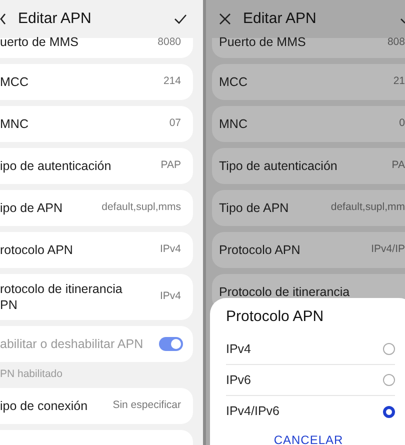  Describe the element at coordinates (96, 250) in the screenshot. I see `setting-row: rotocolo APN IPv4` at that location.